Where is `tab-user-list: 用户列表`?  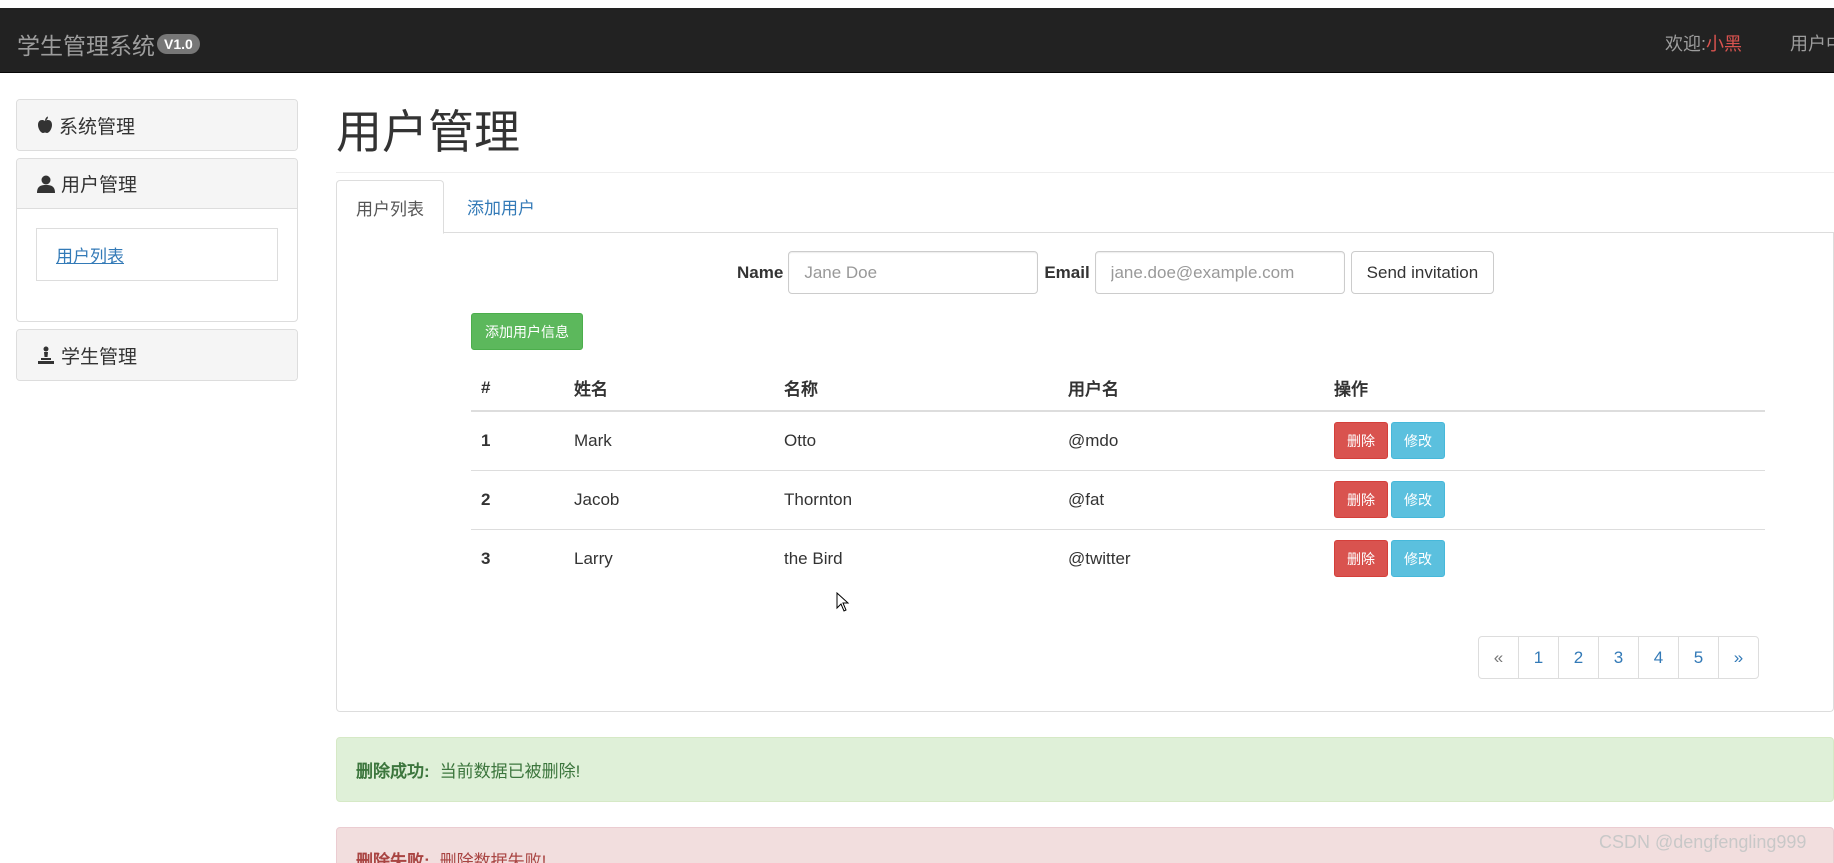
tab-user-list: 用户列表 is located at coordinates (390, 207).